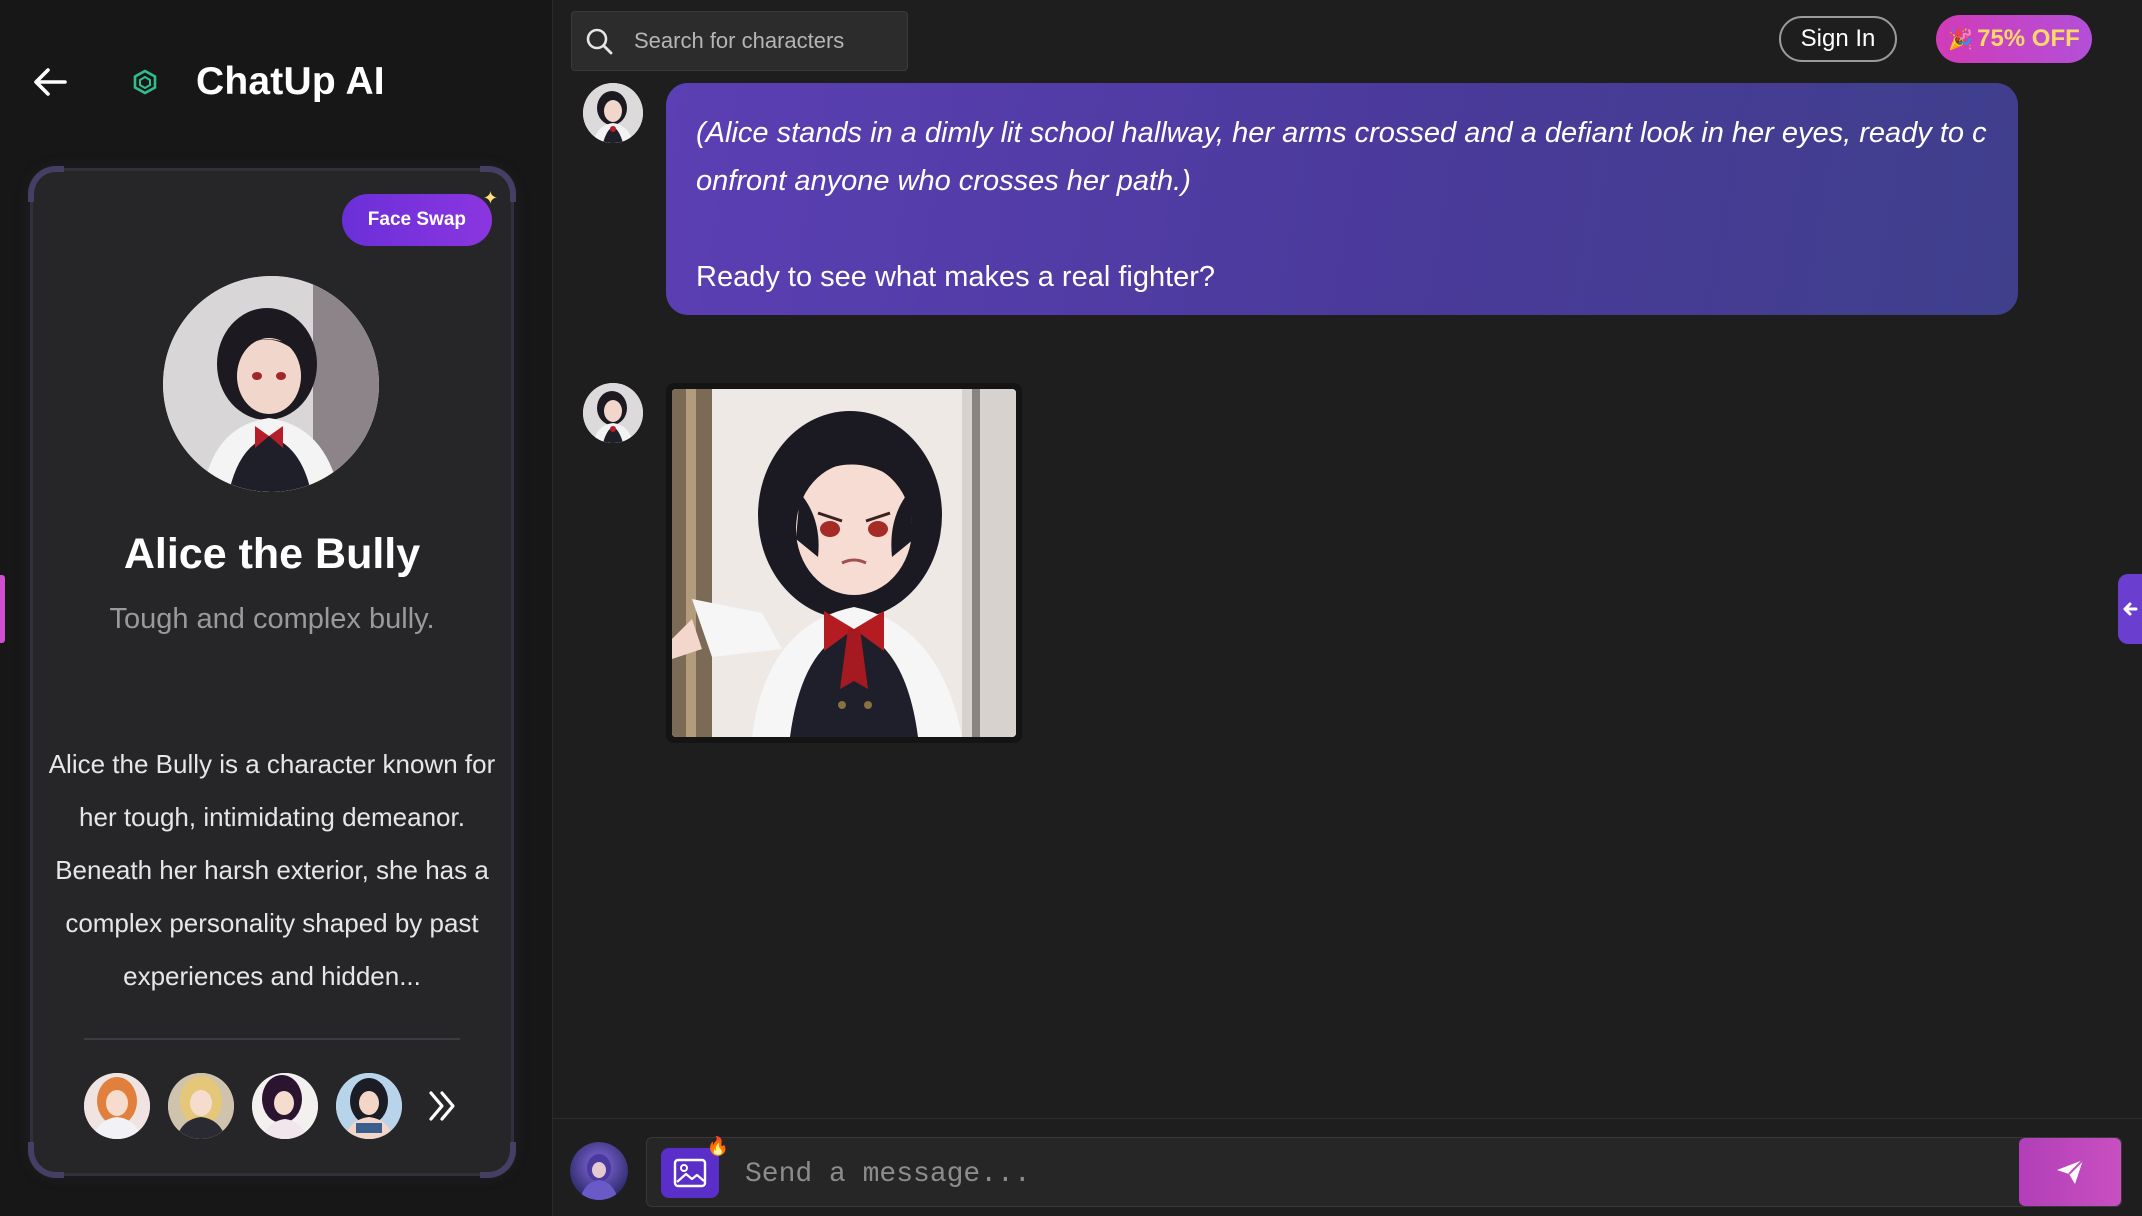 This screenshot has width=2142, height=1216. Describe the element at coordinates (490, 198) in the screenshot. I see `sparkle-icon: ✦` at that location.